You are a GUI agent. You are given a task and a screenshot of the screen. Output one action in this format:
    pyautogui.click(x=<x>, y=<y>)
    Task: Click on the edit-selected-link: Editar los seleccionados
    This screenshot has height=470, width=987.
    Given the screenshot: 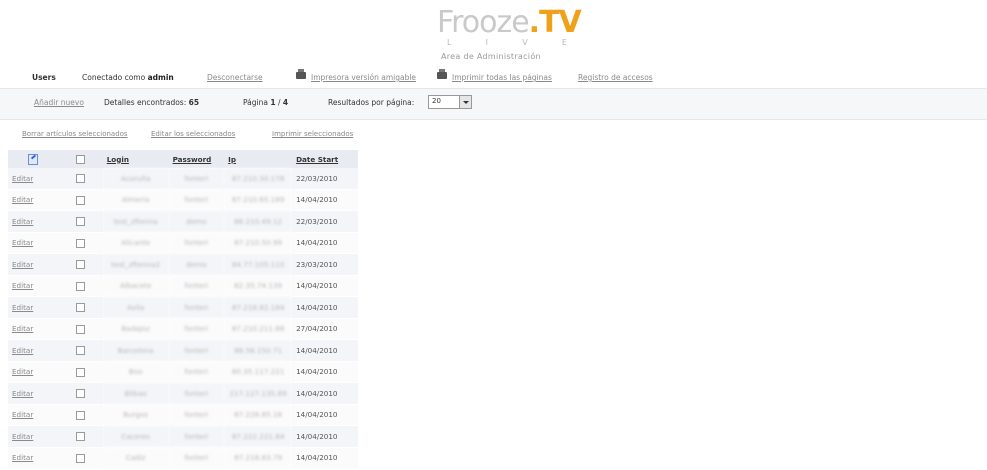 What is the action you would take?
    pyautogui.click(x=193, y=134)
    